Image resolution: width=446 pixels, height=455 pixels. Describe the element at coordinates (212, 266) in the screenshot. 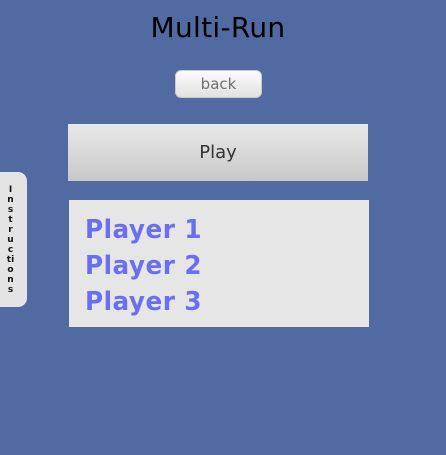

I see `player-item: Player 2` at that location.